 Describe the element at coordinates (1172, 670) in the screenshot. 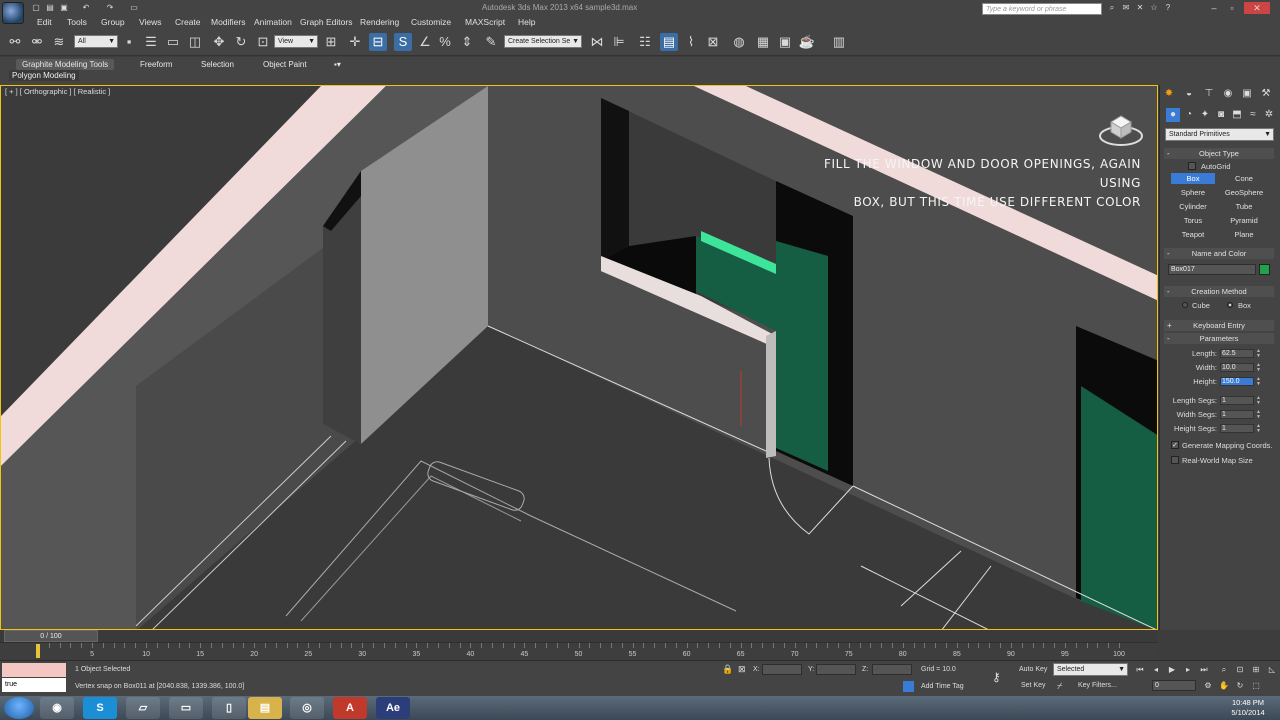

I see `play-icon: ▶` at that location.